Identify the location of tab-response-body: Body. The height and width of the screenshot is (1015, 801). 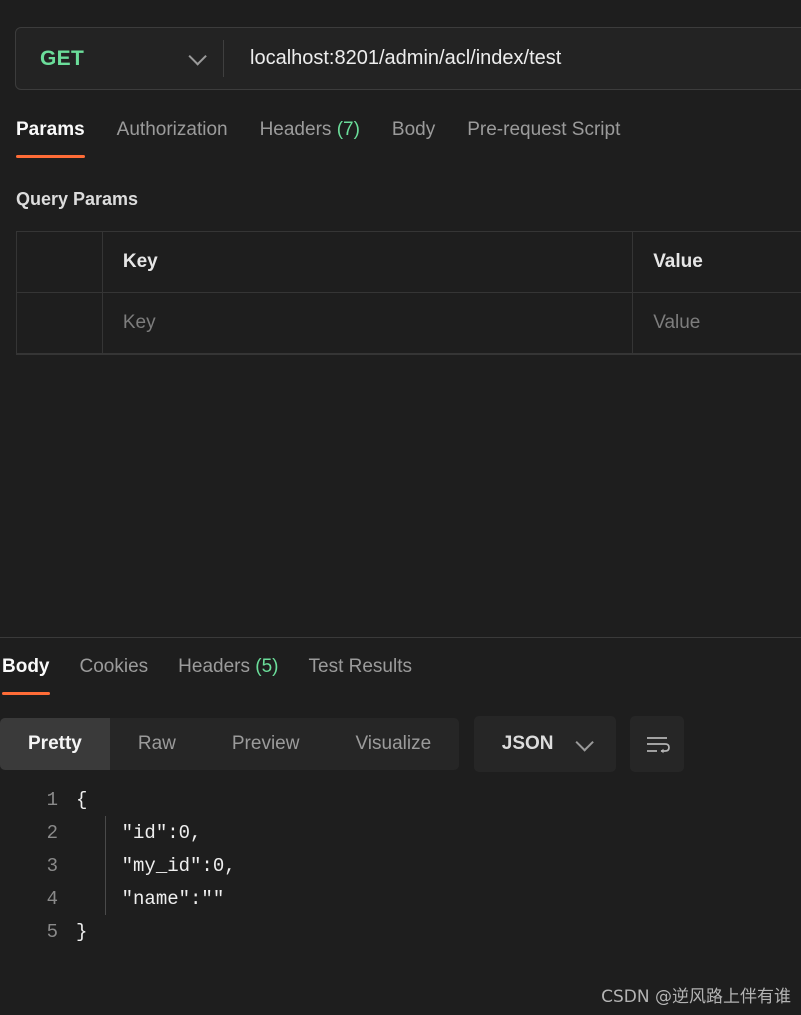
(26, 675).